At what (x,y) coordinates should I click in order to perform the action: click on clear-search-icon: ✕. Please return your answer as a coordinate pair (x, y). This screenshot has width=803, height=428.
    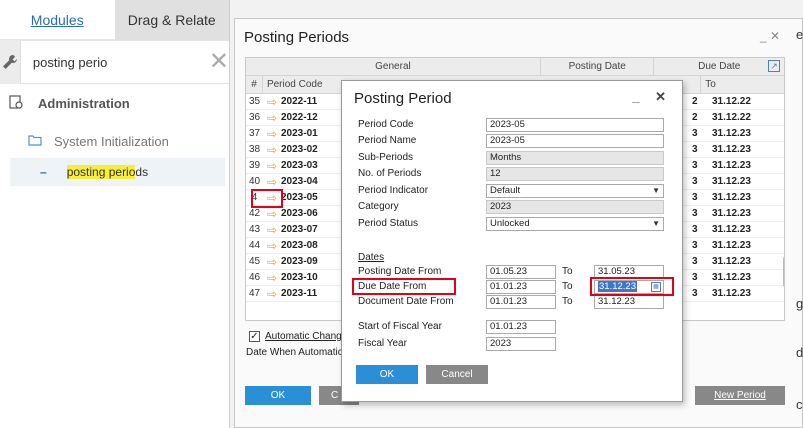
    Looking at the image, I should click on (219, 62).